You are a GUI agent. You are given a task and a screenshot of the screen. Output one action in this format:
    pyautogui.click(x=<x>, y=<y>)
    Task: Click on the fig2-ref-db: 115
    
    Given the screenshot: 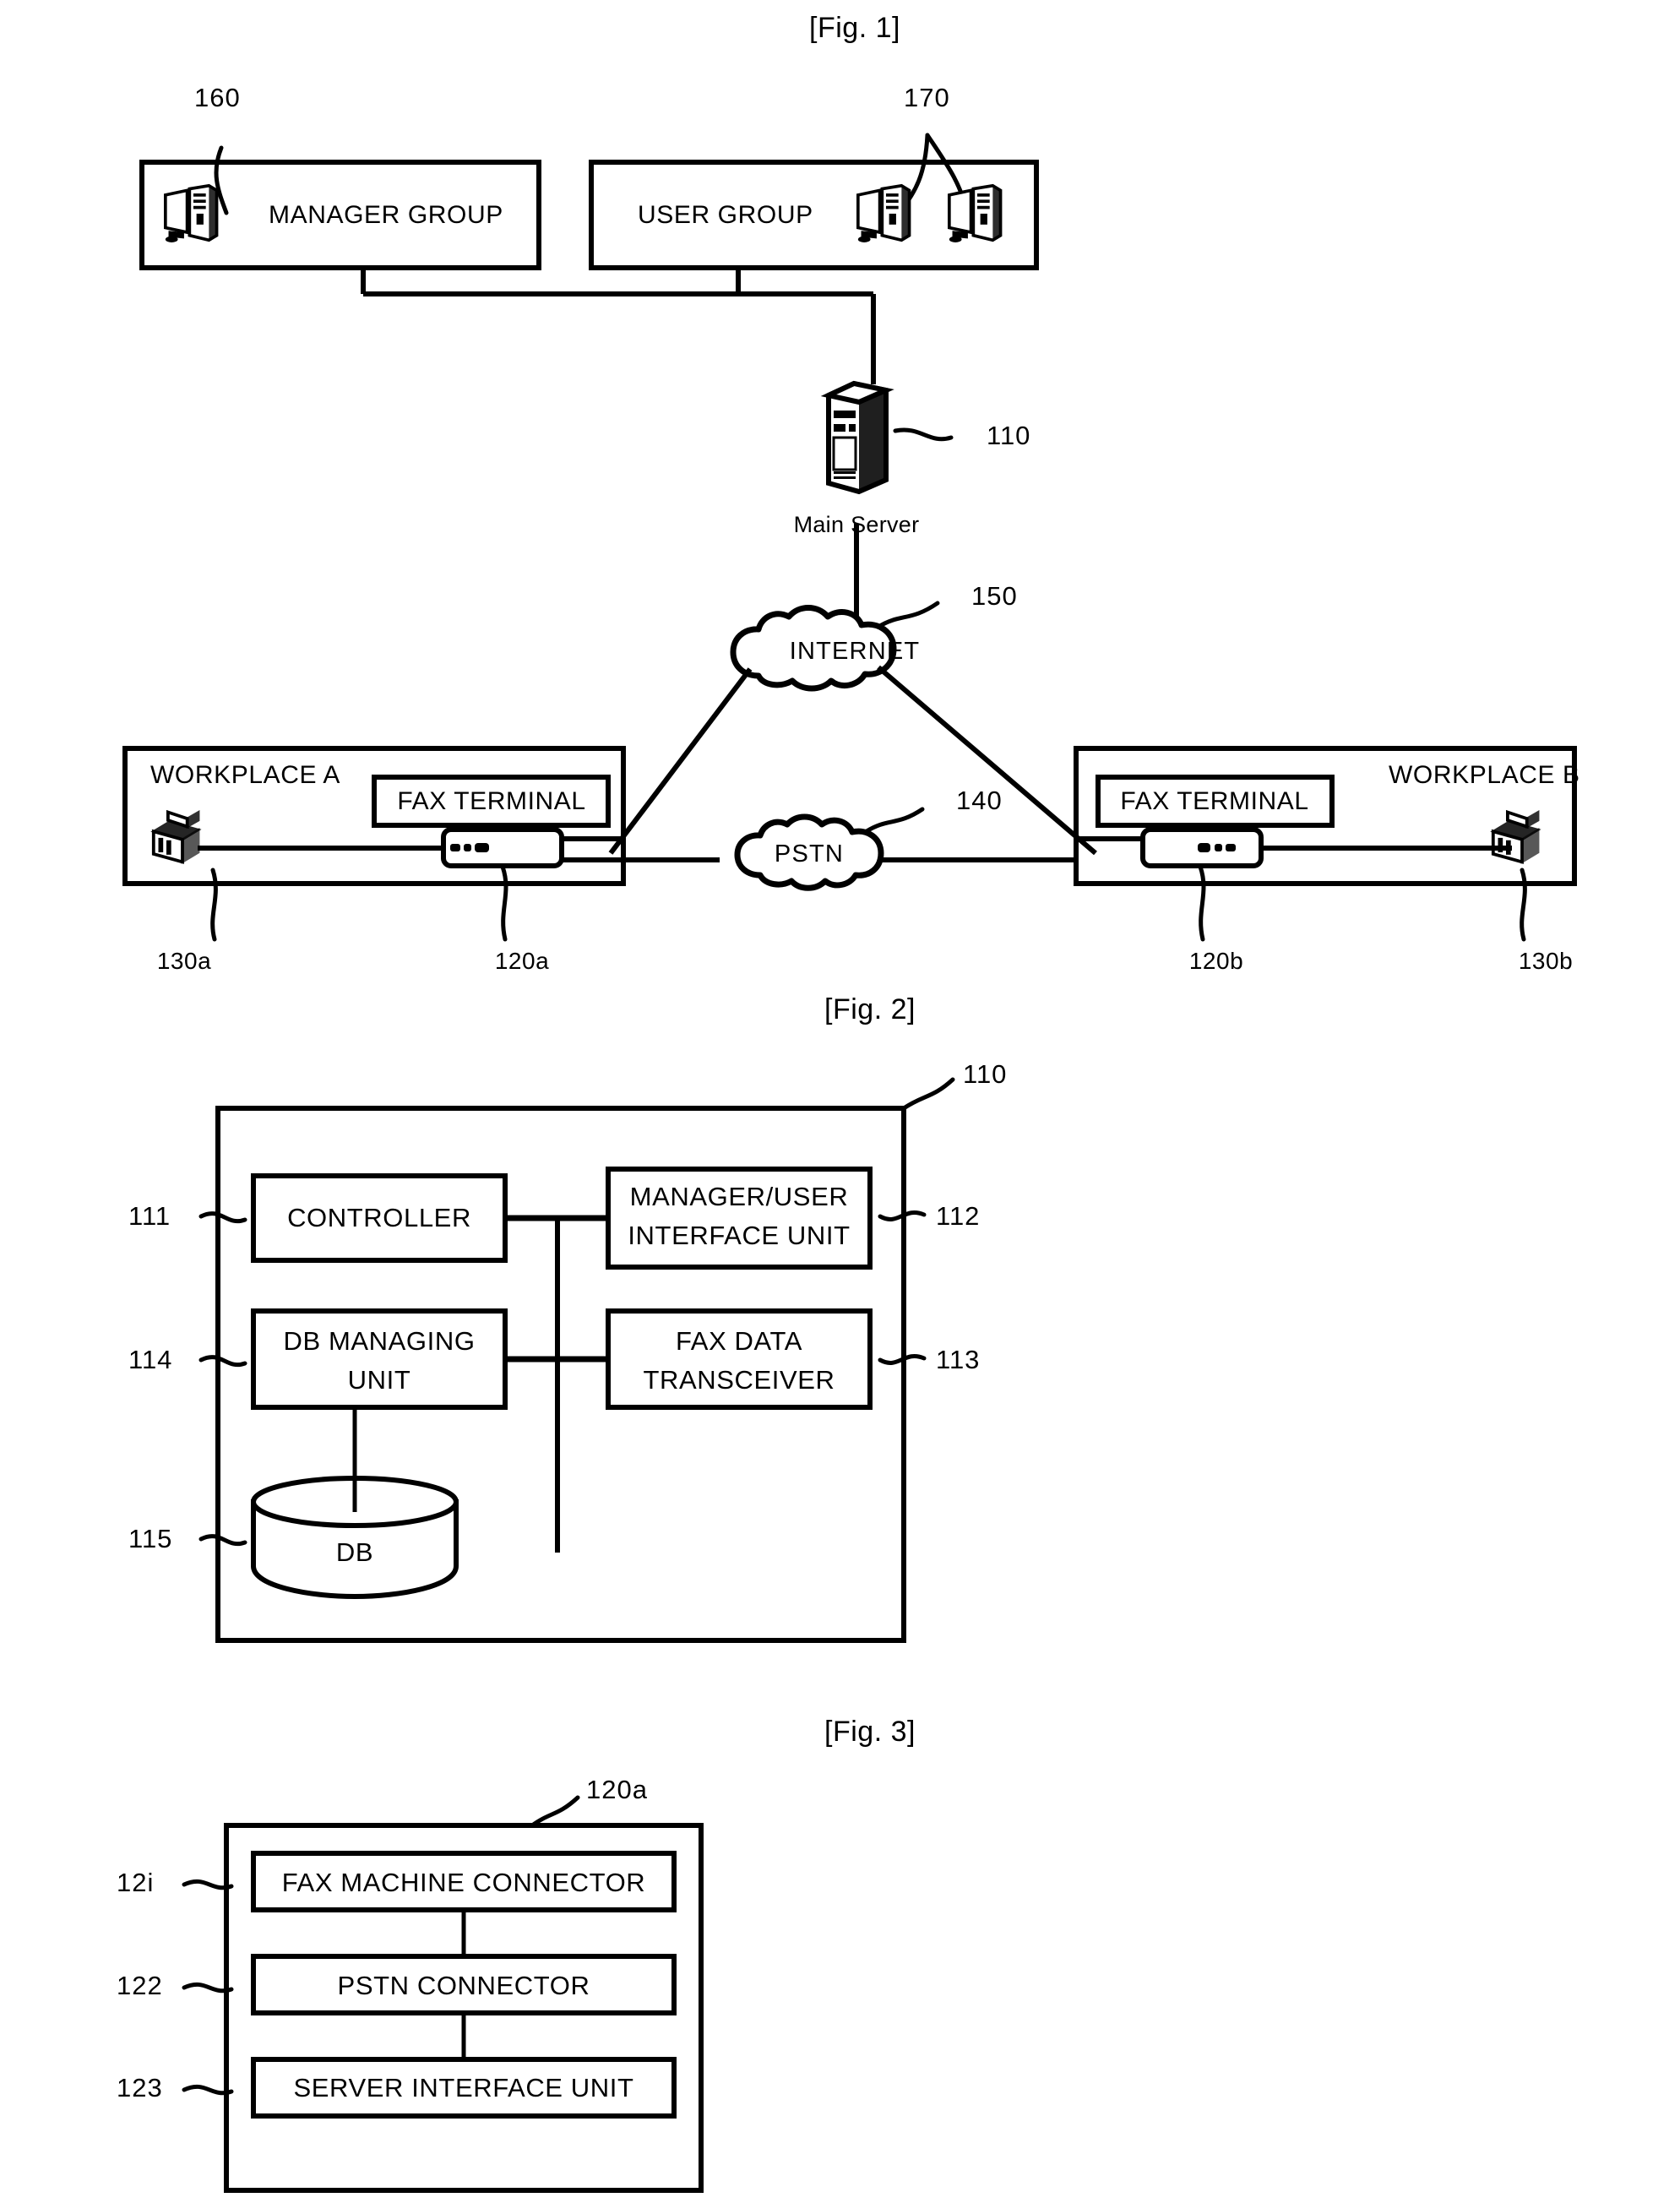 What is the action you would take?
    pyautogui.click(x=150, y=1539)
    